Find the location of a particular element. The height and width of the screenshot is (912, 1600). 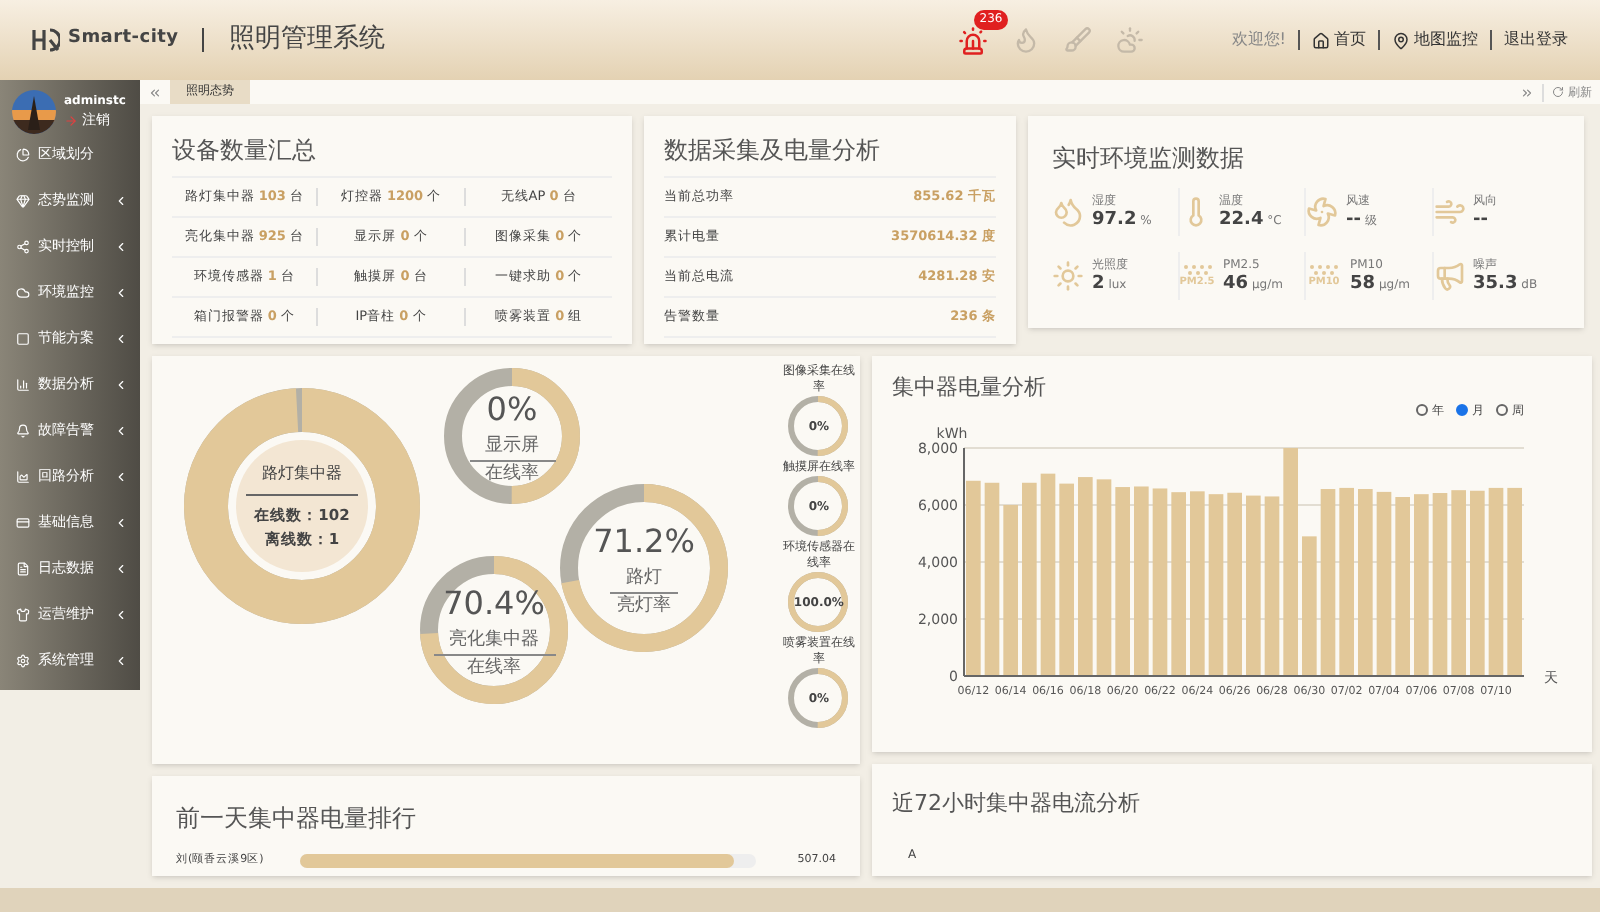

gauge-sub-label: 亮灯率 is located at coordinates (644, 606).